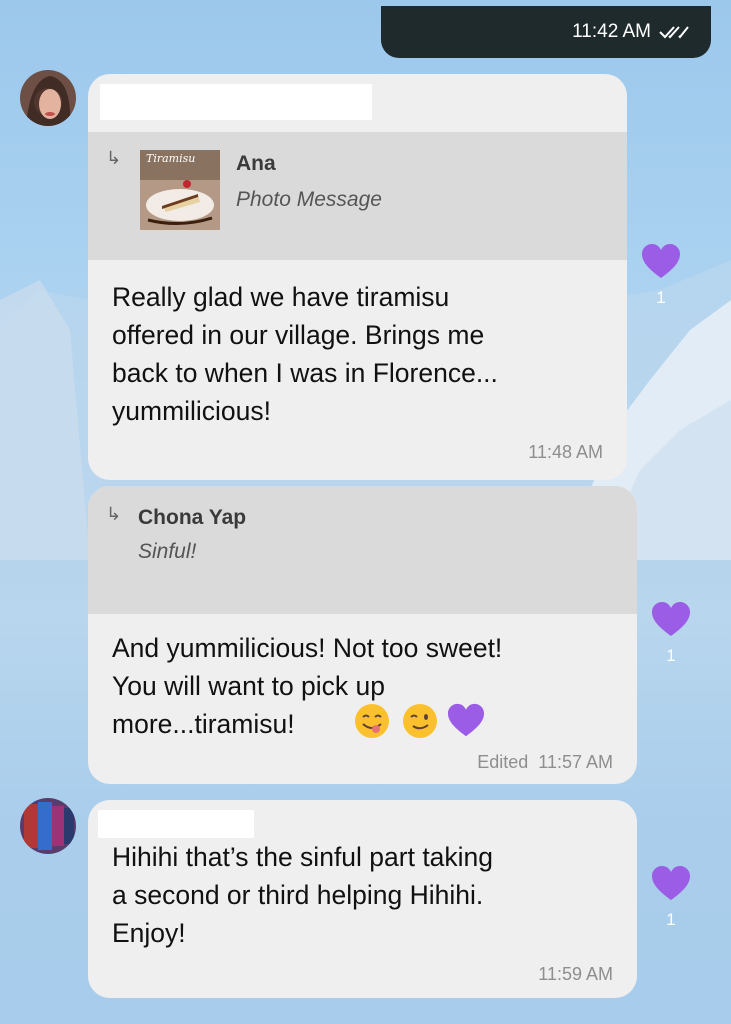  I want to click on sent-message-time: 11:42 AM, so click(611, 31).